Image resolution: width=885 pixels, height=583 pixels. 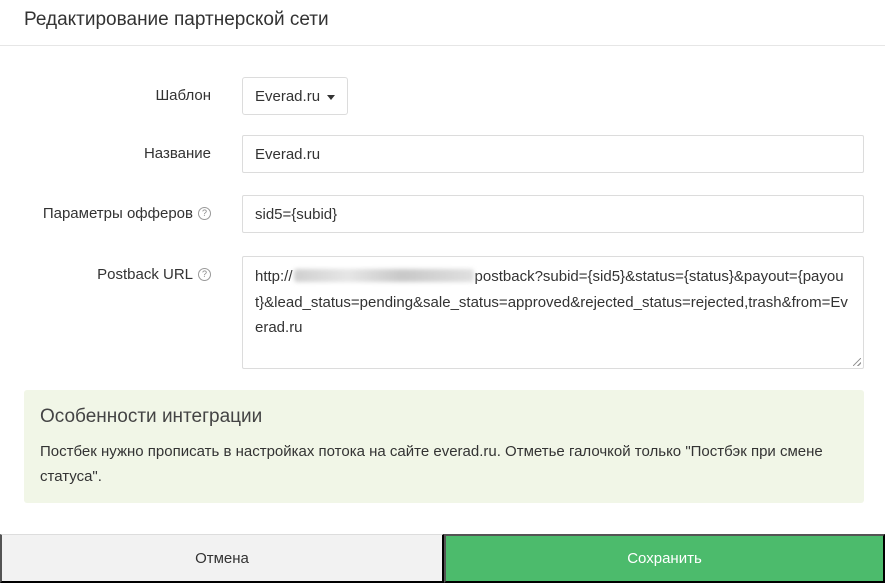 I want to click on template-select: Everad.ru, so click(x=295, y=96).